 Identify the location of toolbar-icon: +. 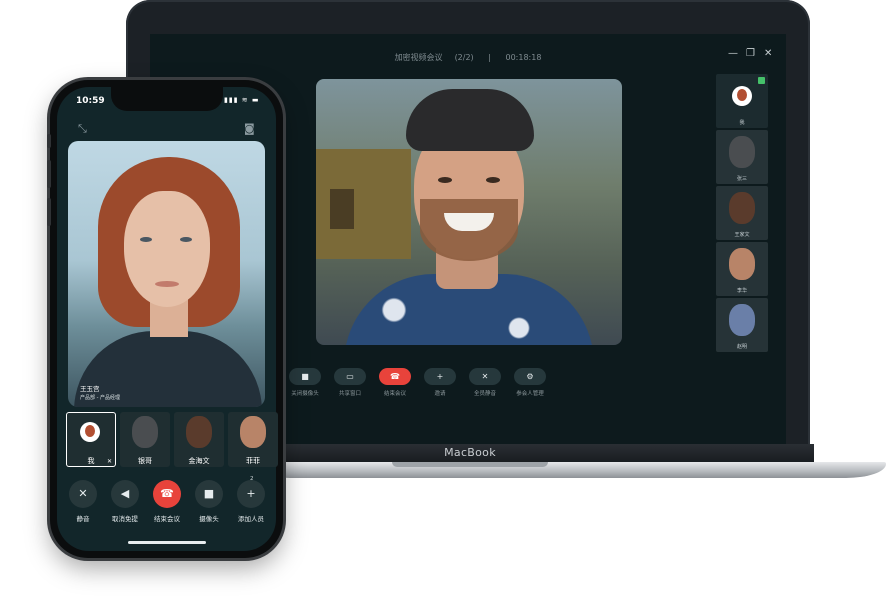
(440, 376).